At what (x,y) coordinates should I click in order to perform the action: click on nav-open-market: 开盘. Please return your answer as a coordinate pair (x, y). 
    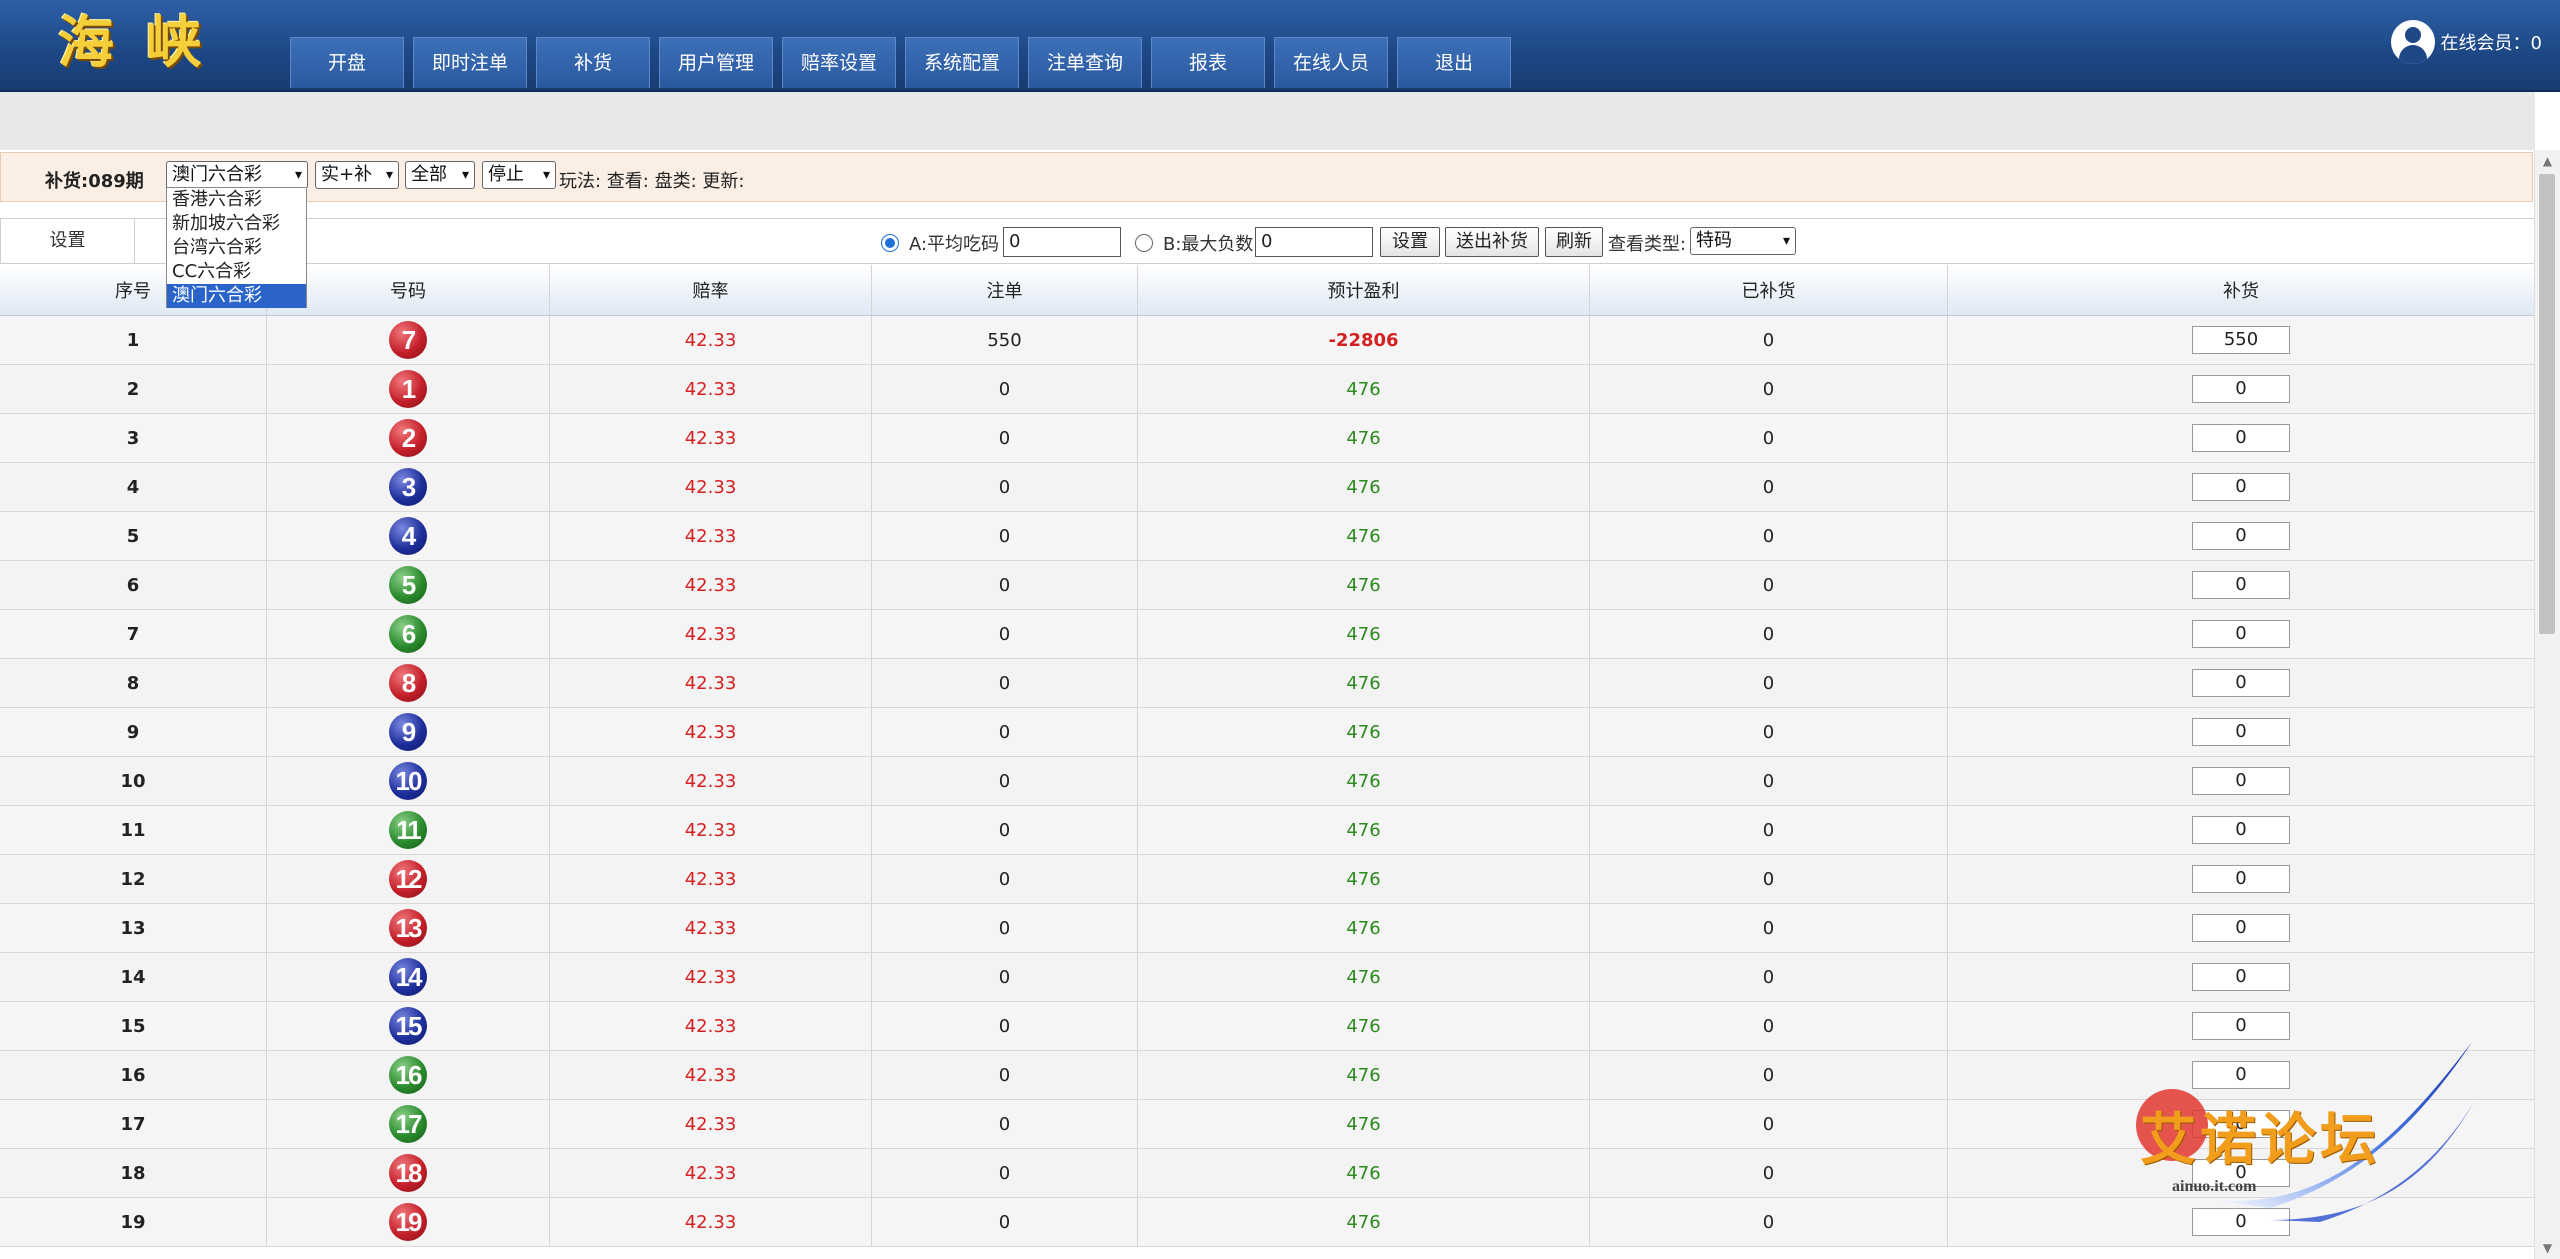
    Looking at the image, I should click on (347, 62).